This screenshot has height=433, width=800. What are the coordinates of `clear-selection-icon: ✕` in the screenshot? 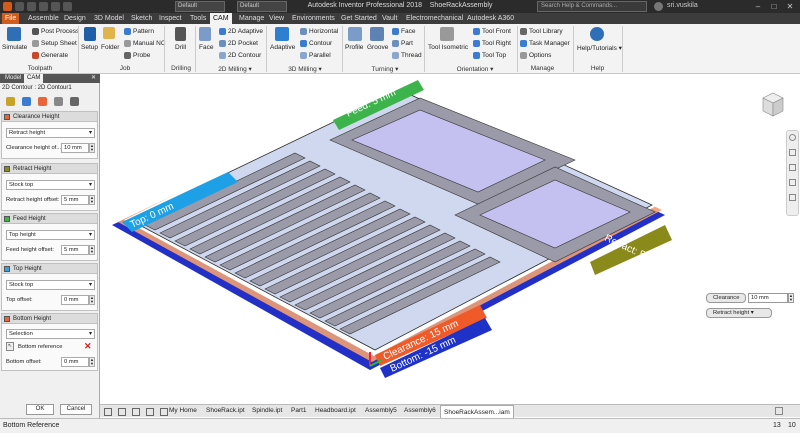 It's located at (88, 346).